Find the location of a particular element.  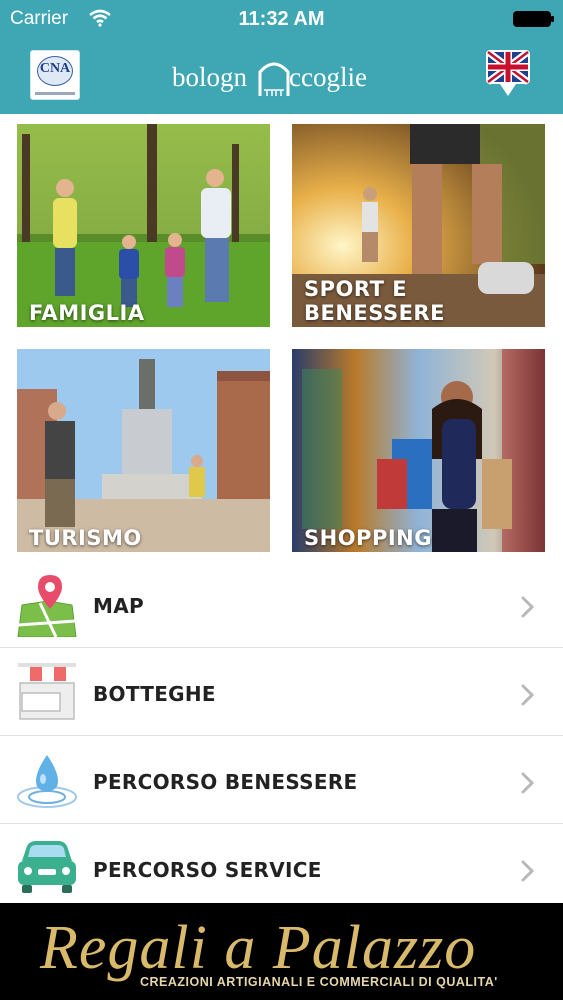

battery-icon is located at coordinates (533, 19).